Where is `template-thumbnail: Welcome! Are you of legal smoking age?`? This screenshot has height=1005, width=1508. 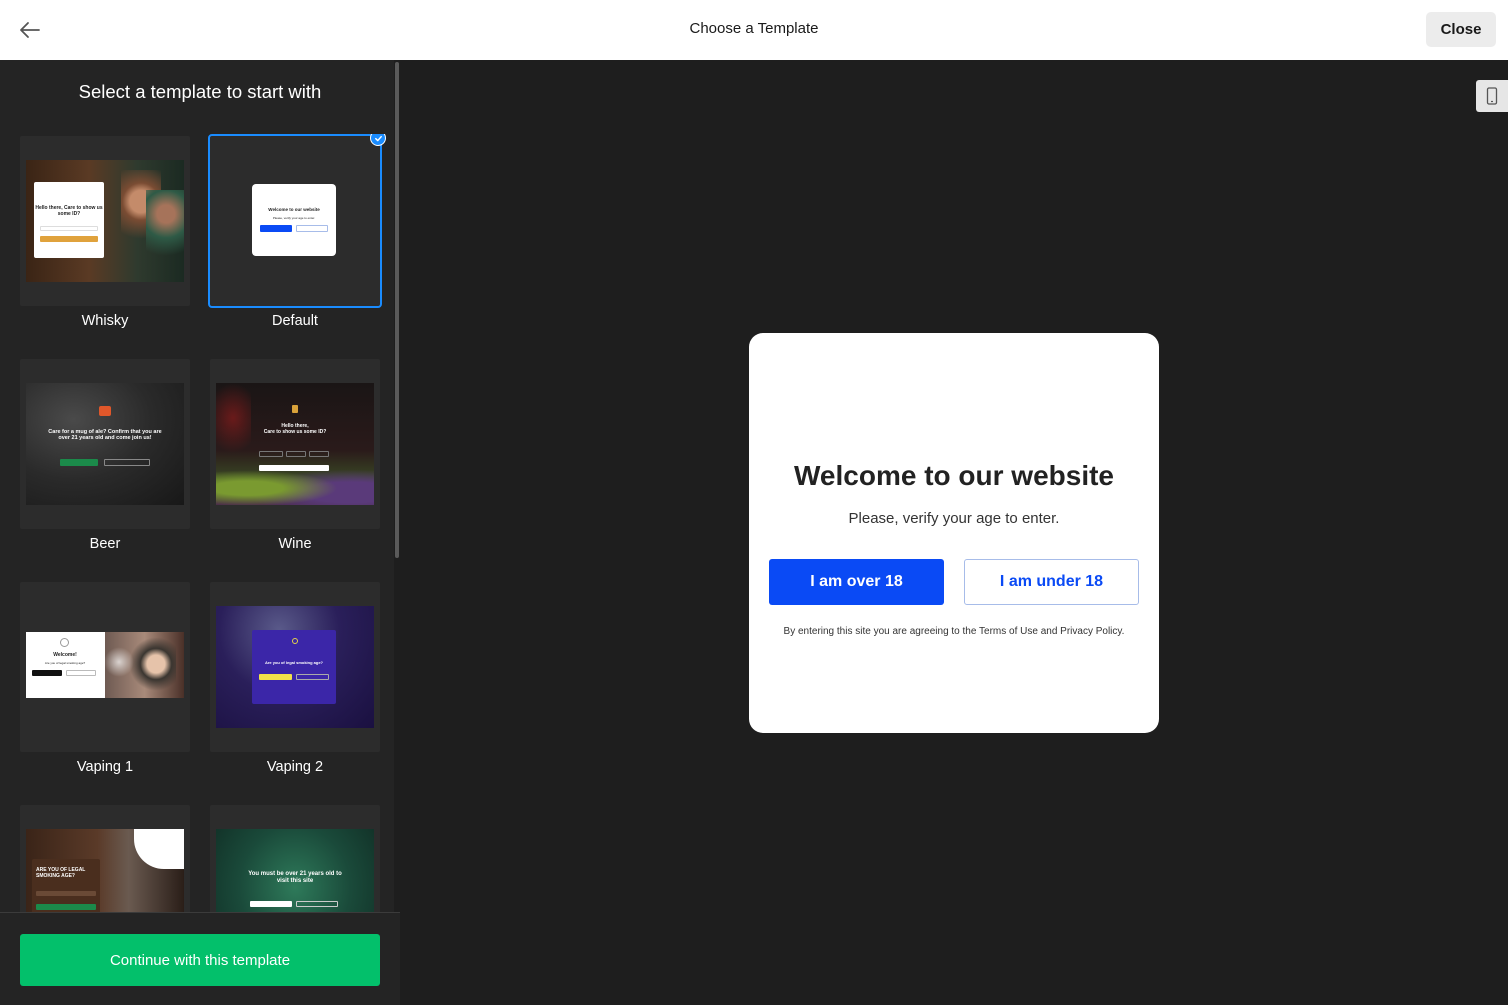 template-thumbnail: Welcome! Are you of legal smoking age? is located at coordinates (105, 667).